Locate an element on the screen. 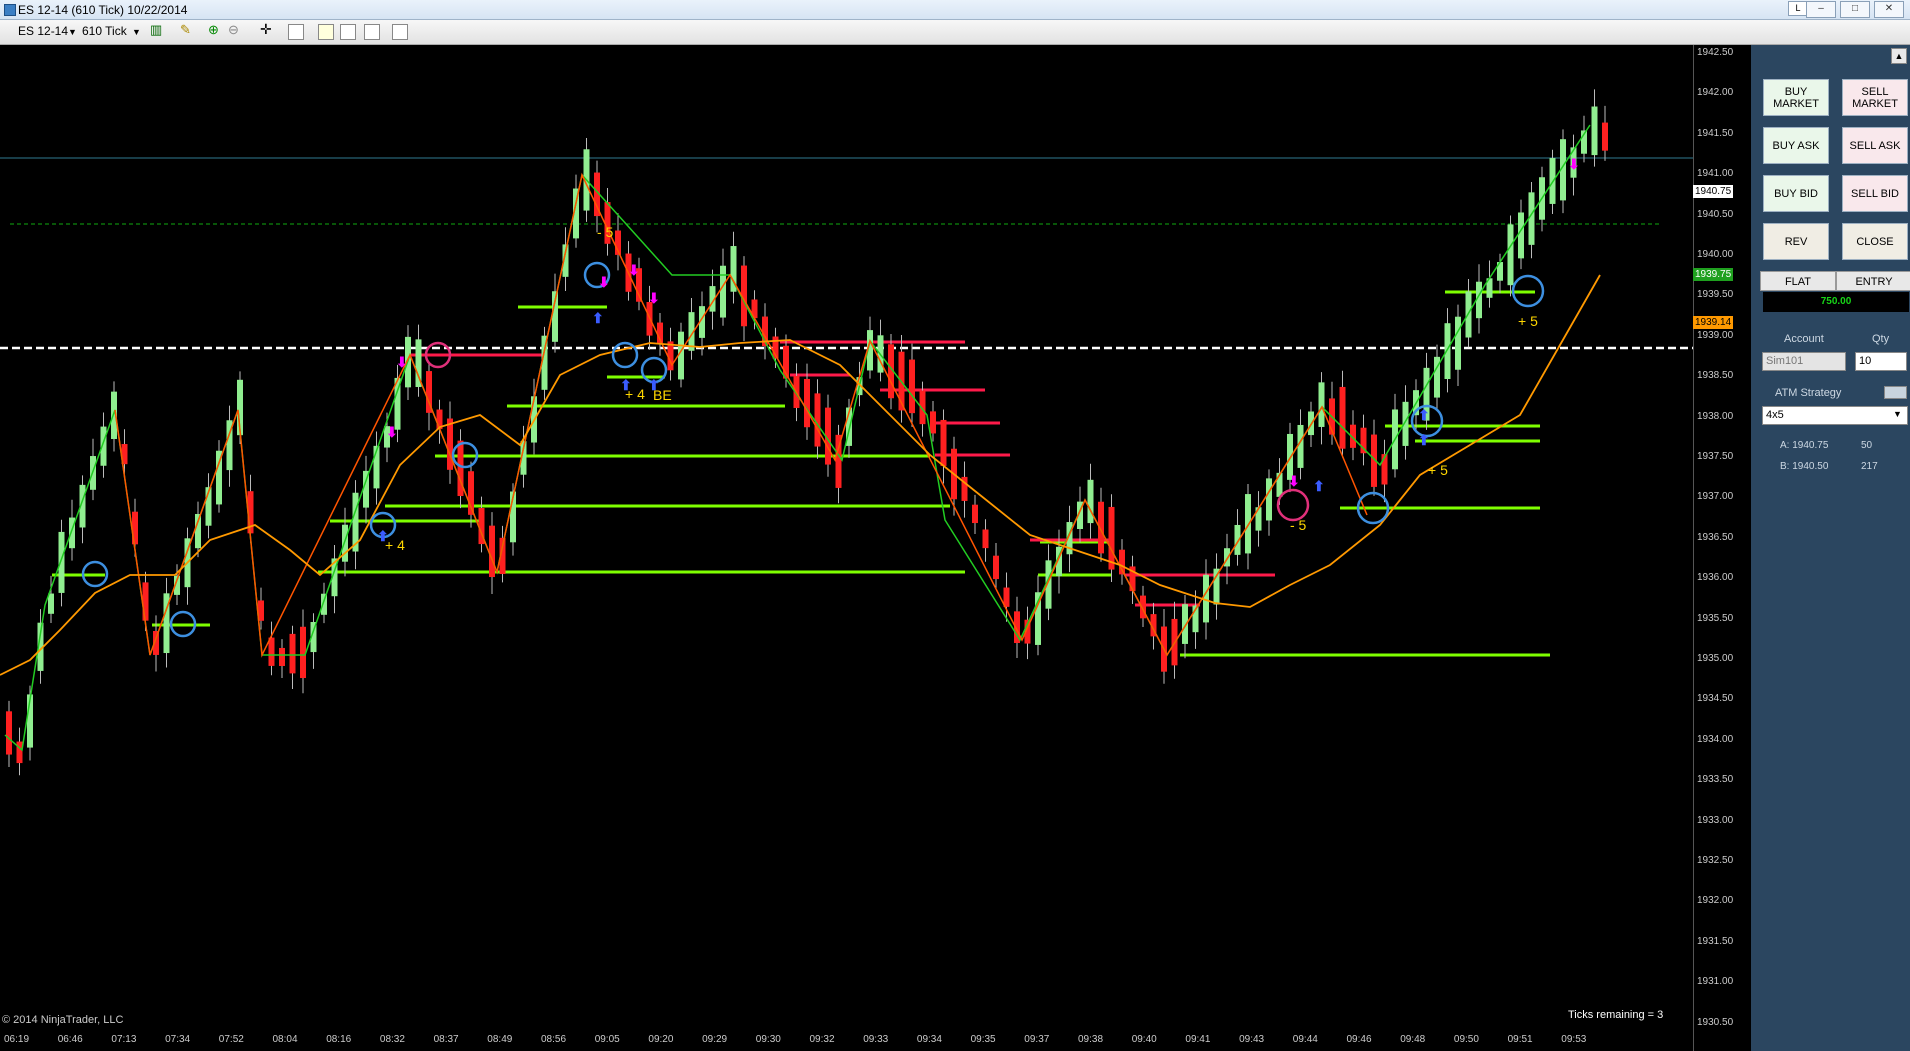  data-box-icon is located at coordinates (400, 32).